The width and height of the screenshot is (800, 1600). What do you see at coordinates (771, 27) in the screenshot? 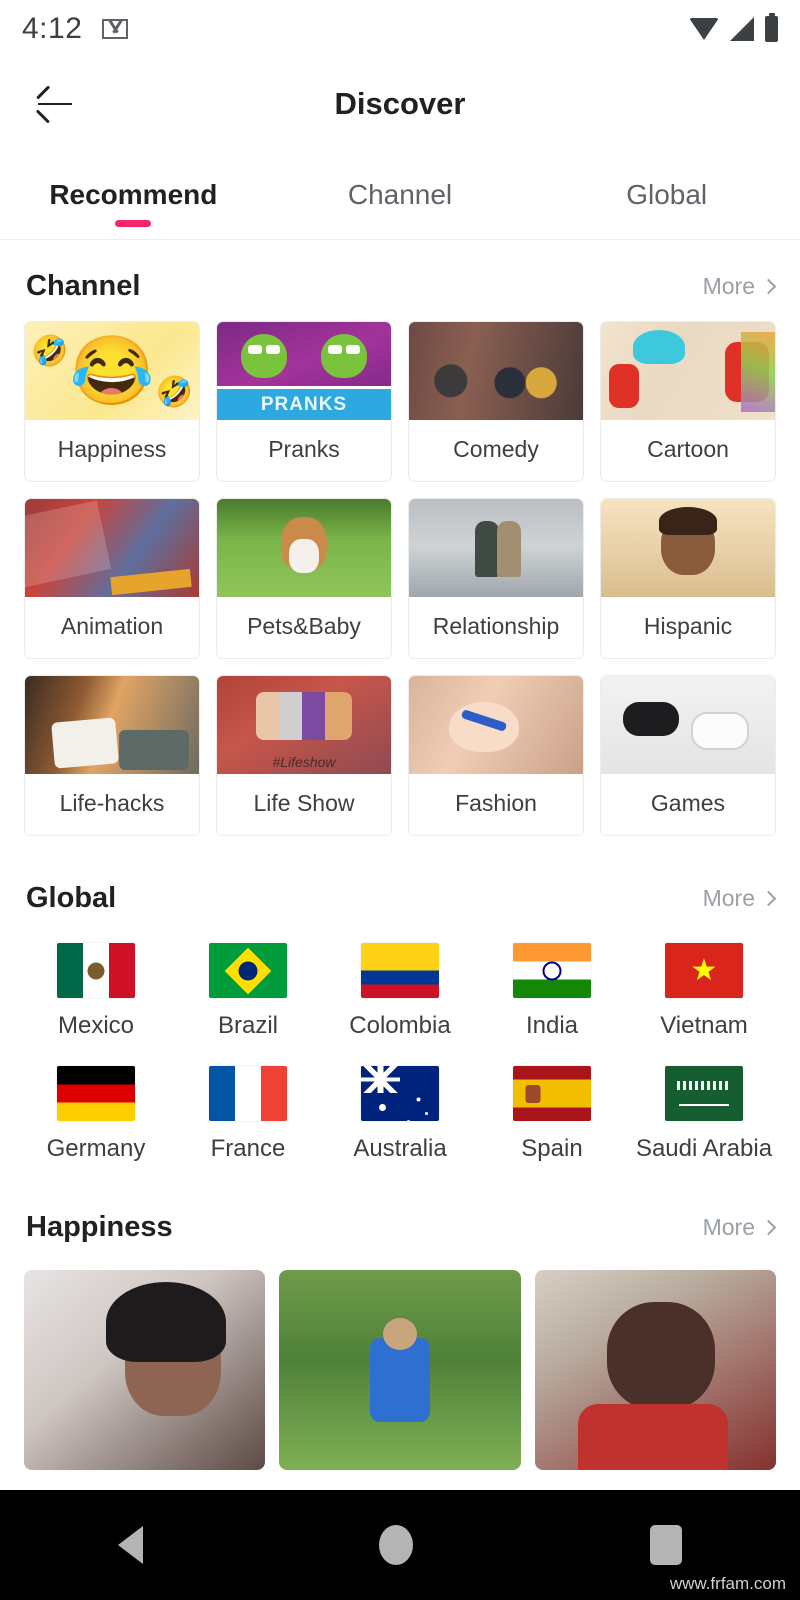
I see `battery-icon` at bounding box center [771, 27].